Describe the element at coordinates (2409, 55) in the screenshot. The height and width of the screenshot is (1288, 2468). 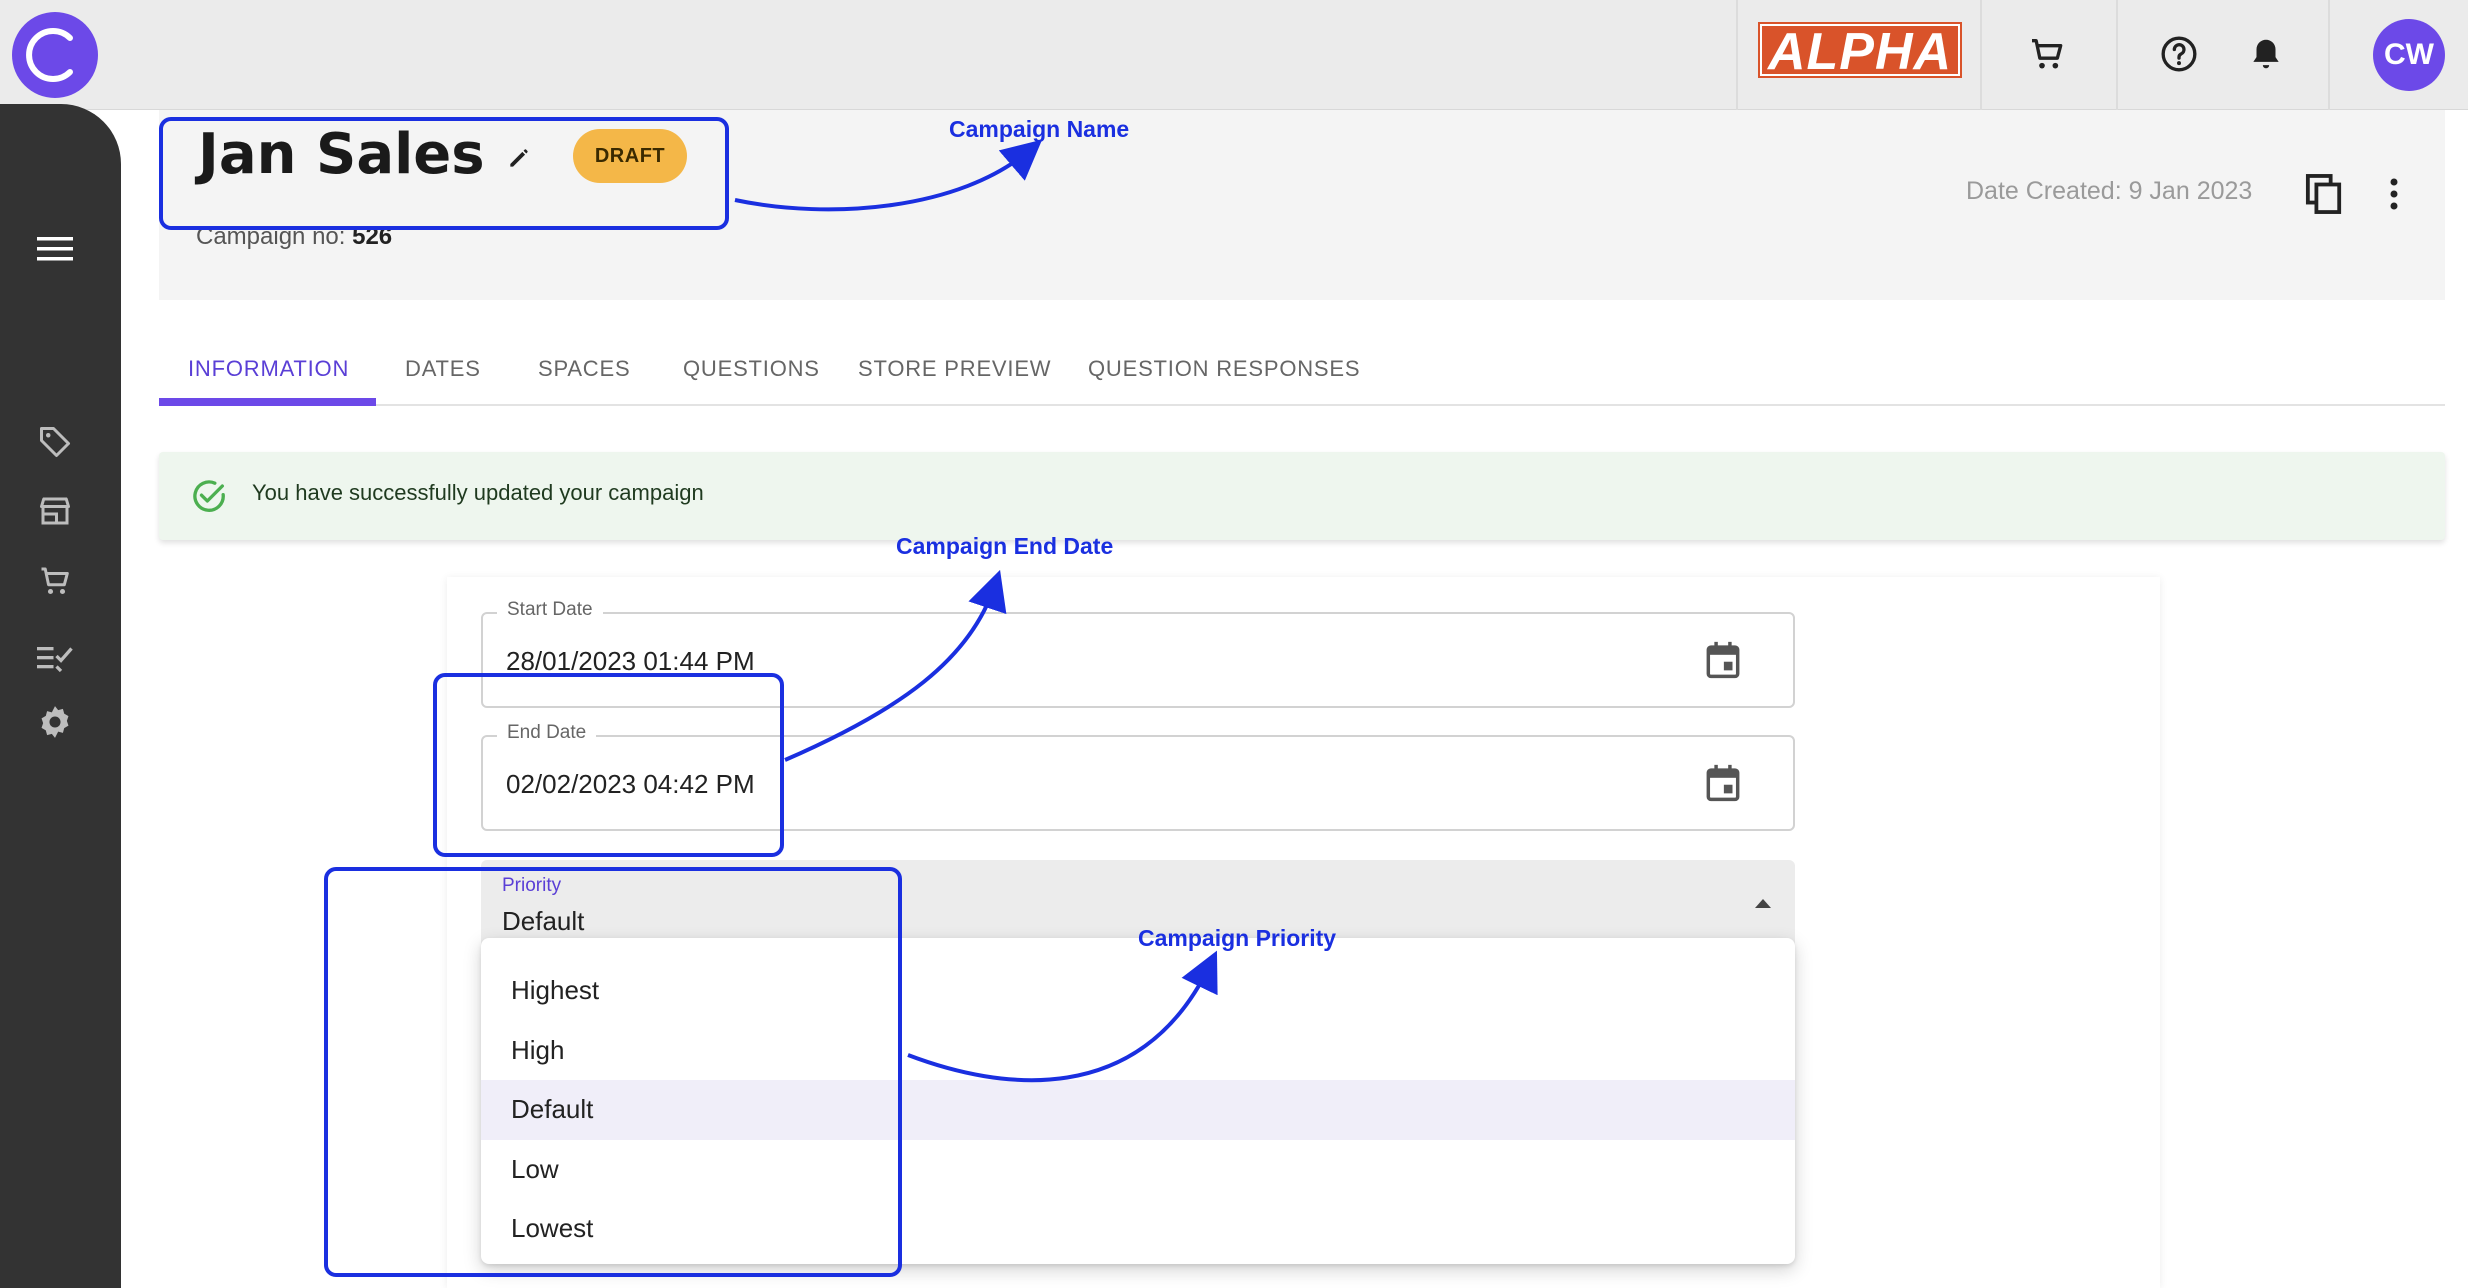
I see `avatar: CW` at that location.